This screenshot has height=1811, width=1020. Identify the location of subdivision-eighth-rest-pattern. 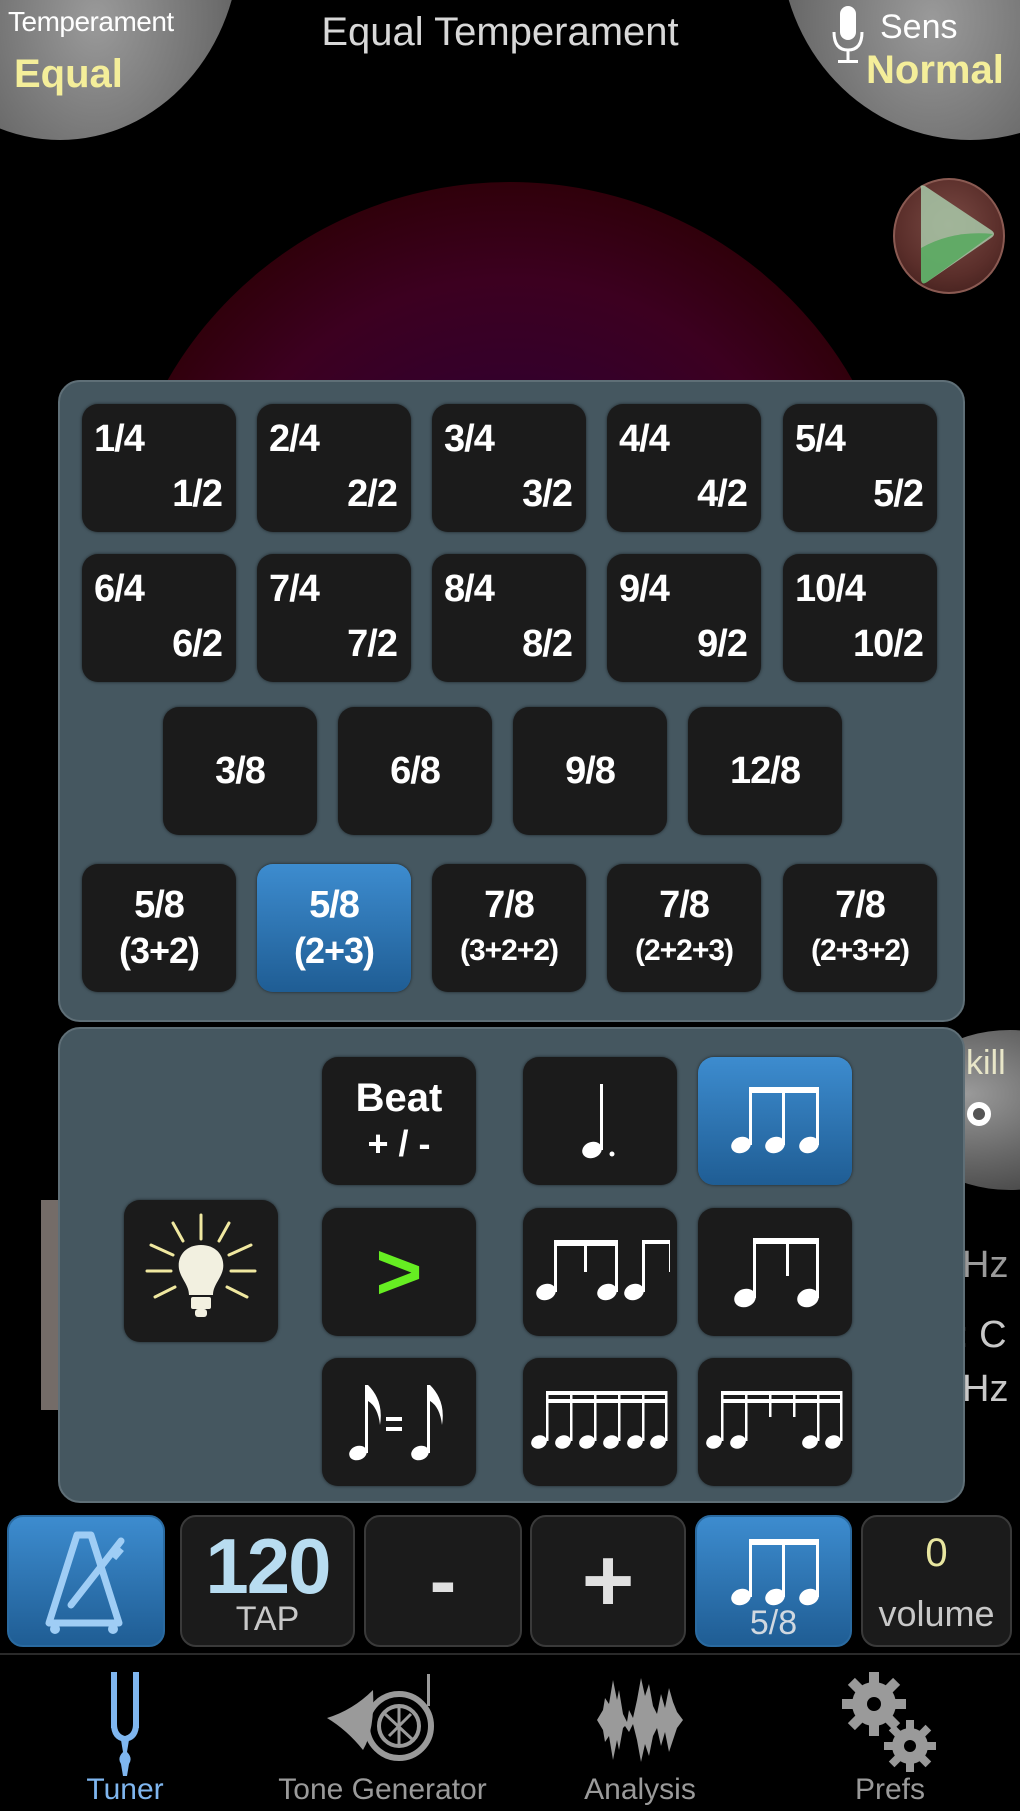
(600, 1272).